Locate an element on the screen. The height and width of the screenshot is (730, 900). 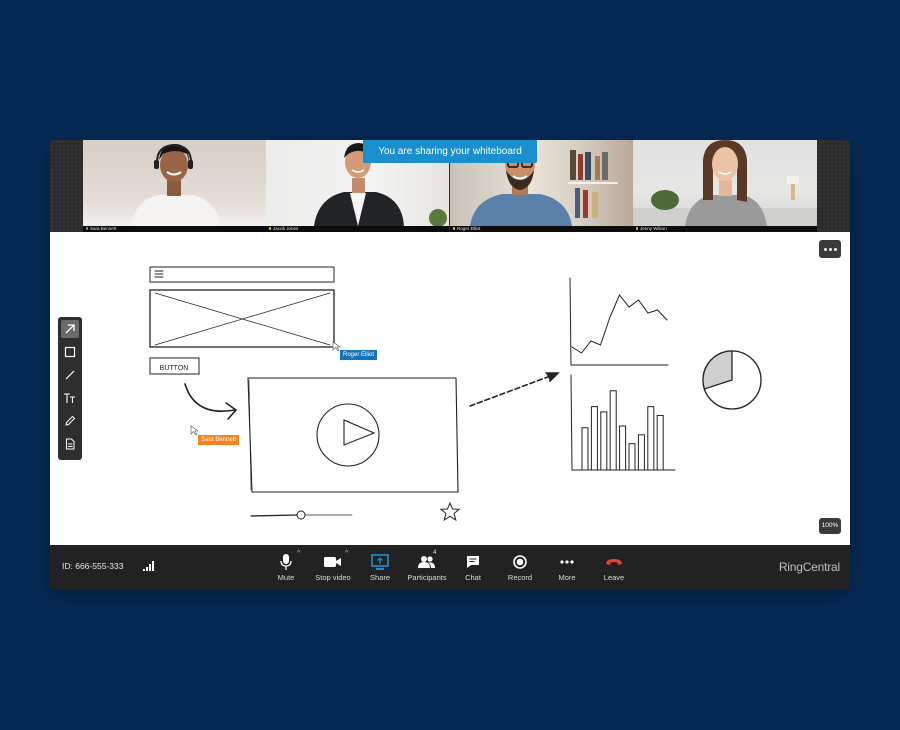
participant-tile-jenny-wilson: Jenny Wilson is located at coordinates (725, 186).